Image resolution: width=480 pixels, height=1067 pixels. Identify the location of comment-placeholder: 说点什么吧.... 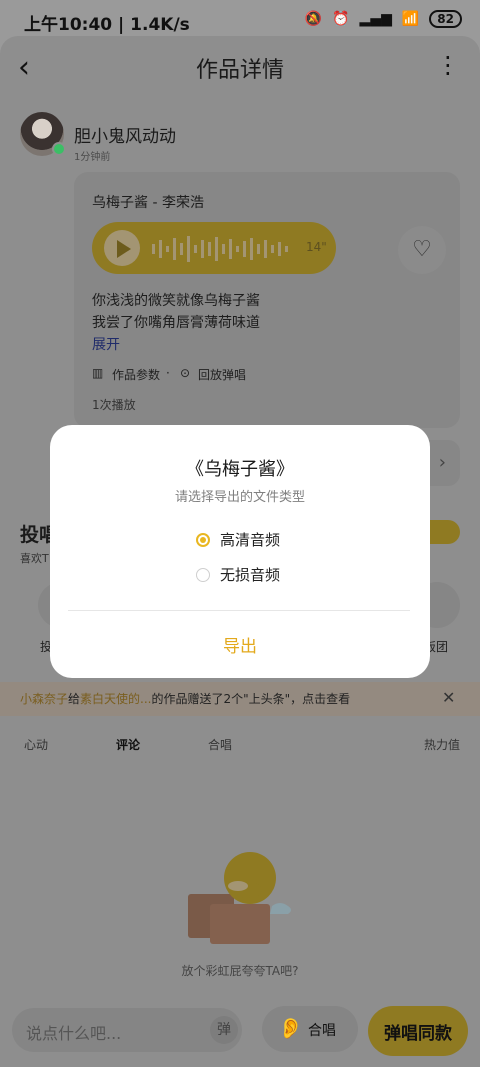
(74, 1033).